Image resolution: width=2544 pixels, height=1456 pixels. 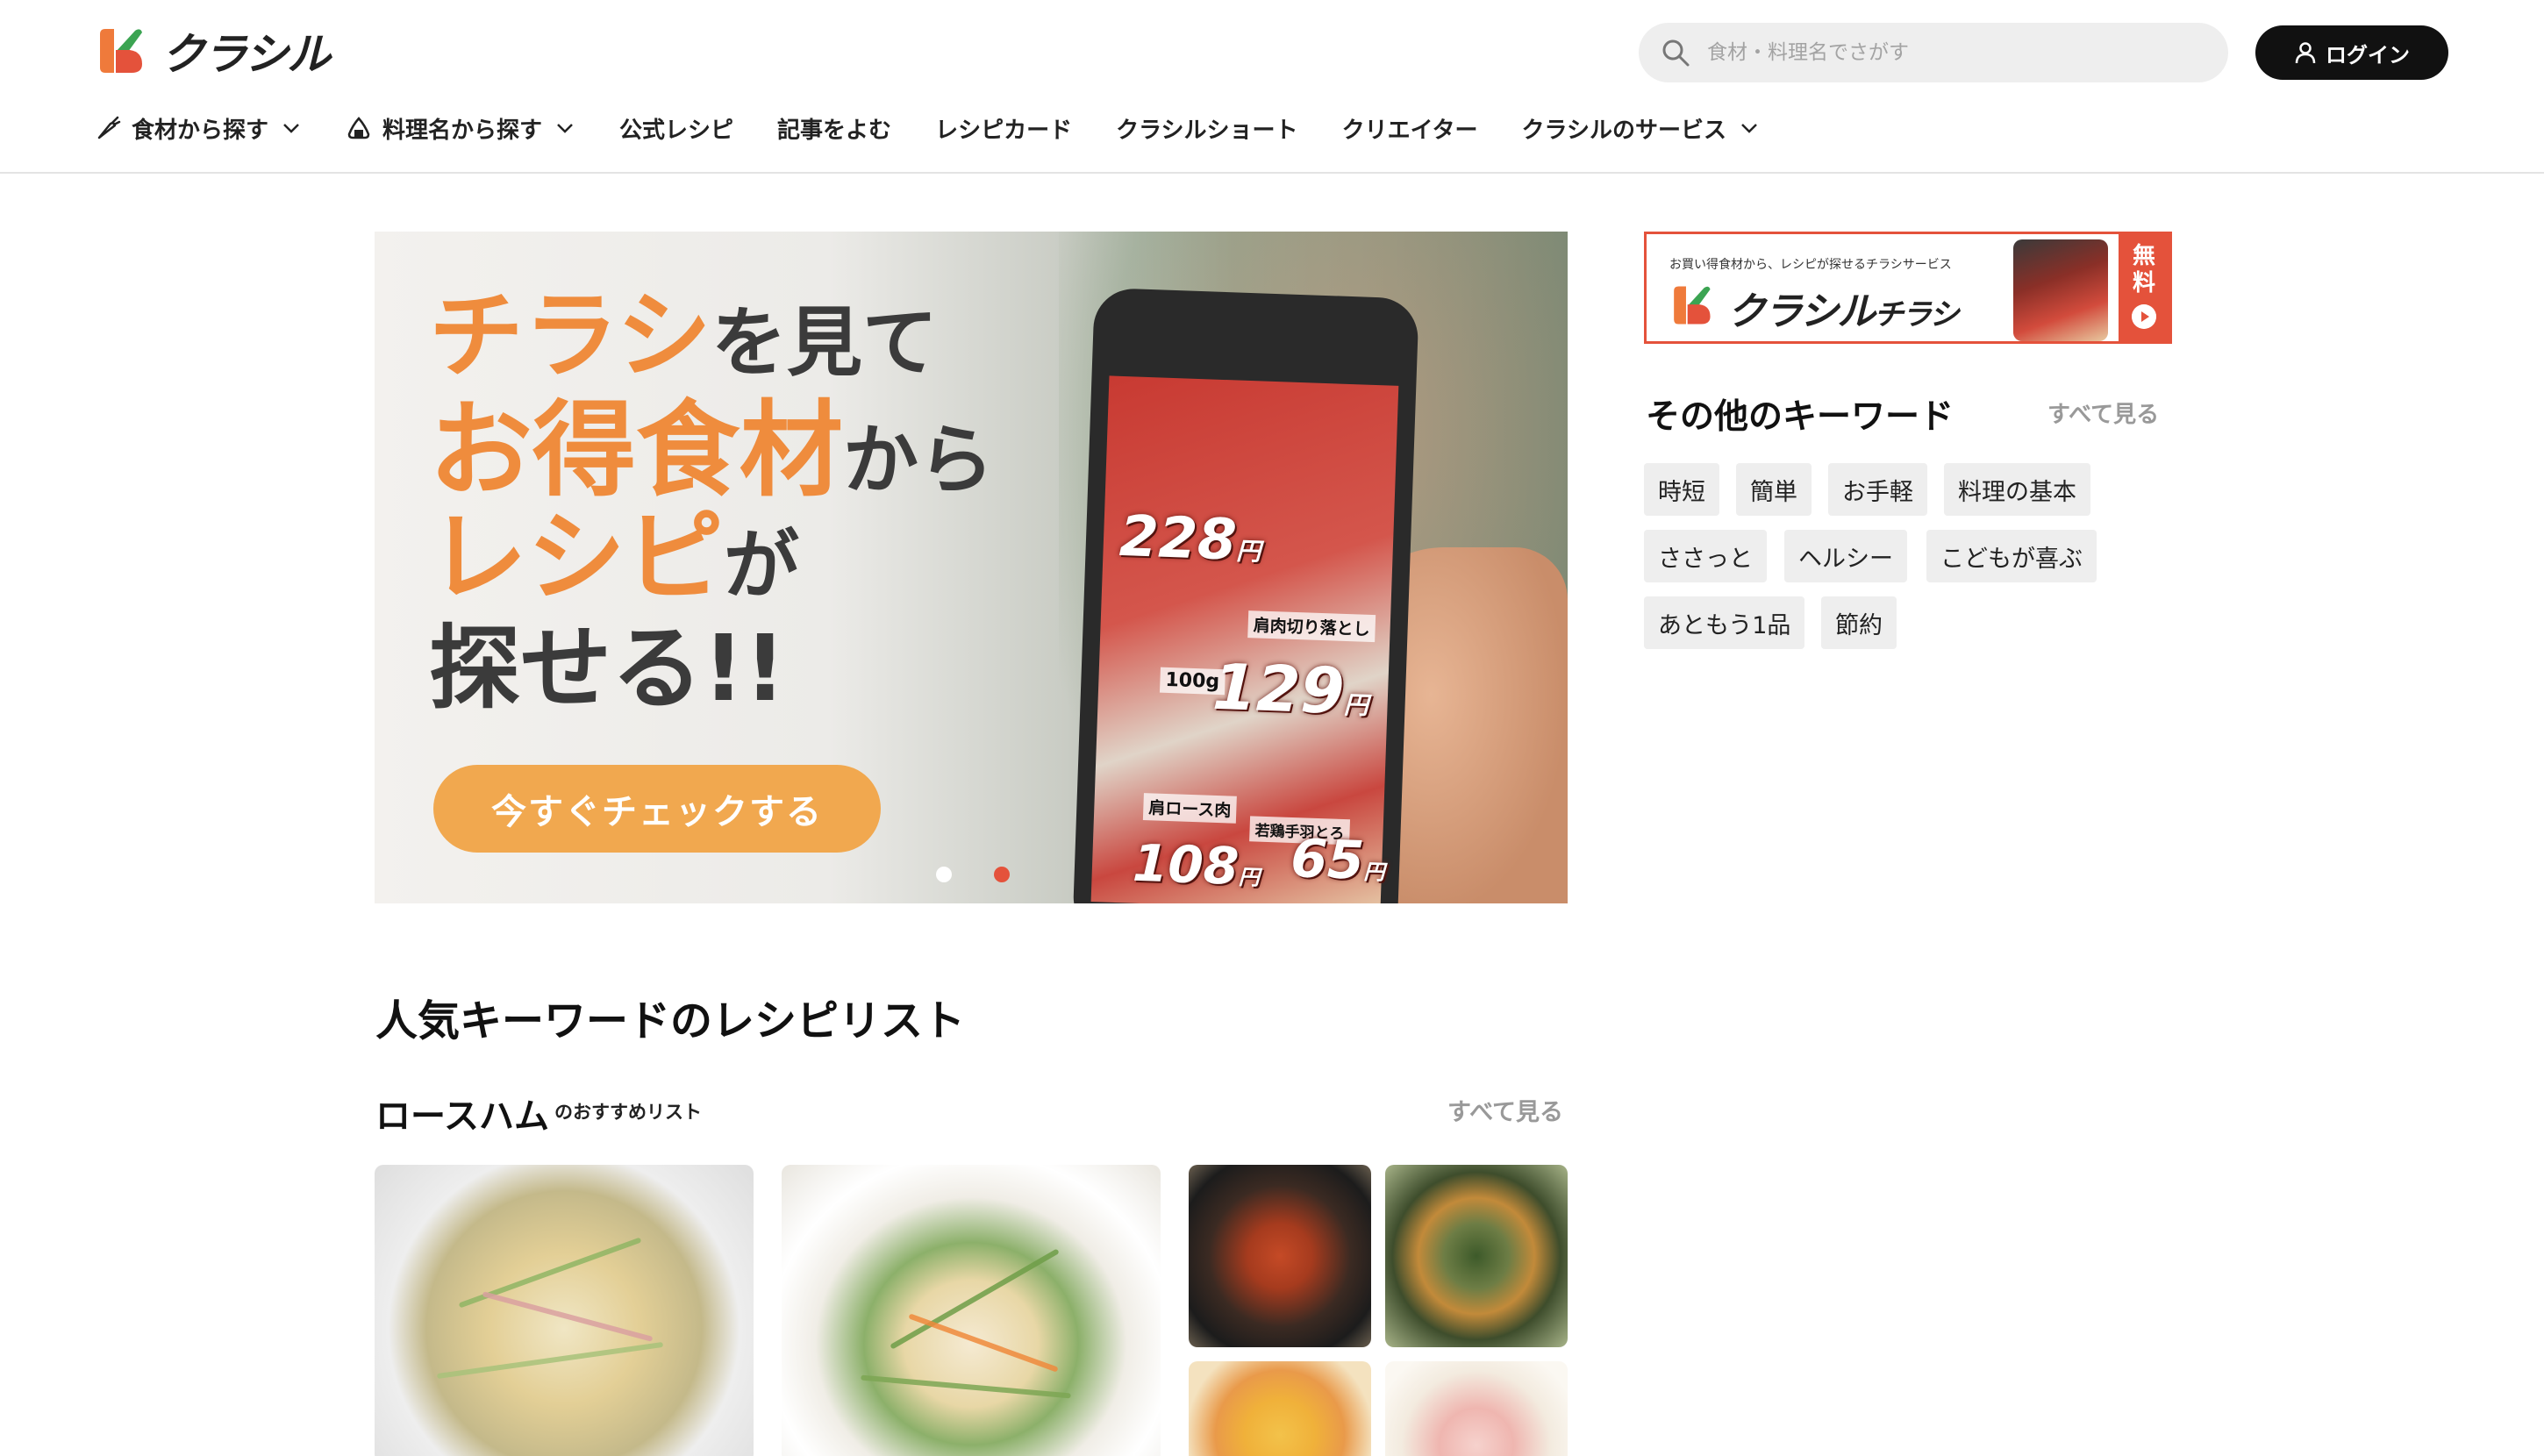 I want to click on nav-item-ingredients: 食材から探す, so click(x=198, y=128).